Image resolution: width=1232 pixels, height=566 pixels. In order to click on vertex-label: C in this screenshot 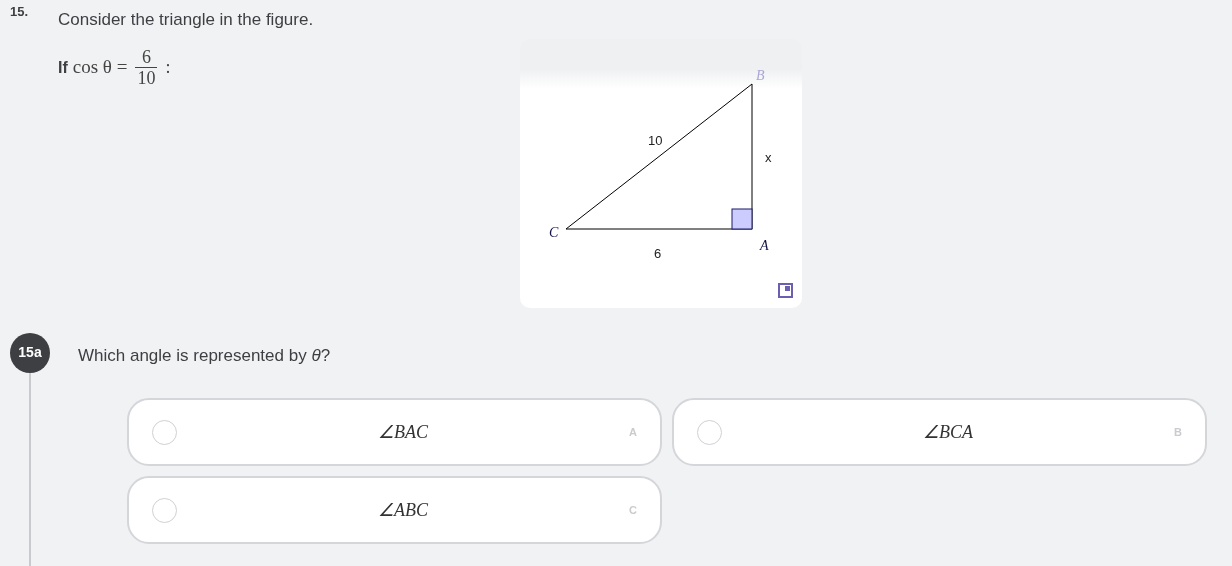, I will do `click(554, 232)`.